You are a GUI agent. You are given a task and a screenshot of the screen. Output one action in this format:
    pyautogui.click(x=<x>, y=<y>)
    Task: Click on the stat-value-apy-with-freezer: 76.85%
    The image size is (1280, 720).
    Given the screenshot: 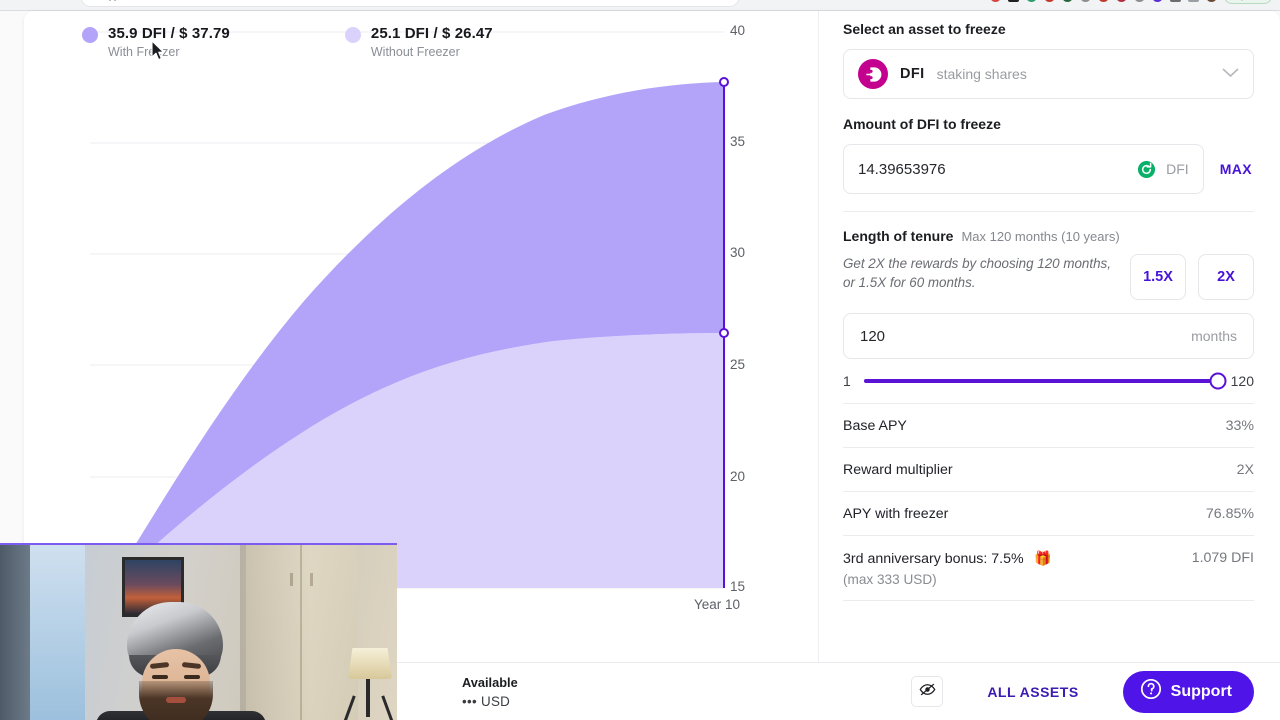 What is the action you would take?
    pyautogui.click(x=1229, y=514)
    